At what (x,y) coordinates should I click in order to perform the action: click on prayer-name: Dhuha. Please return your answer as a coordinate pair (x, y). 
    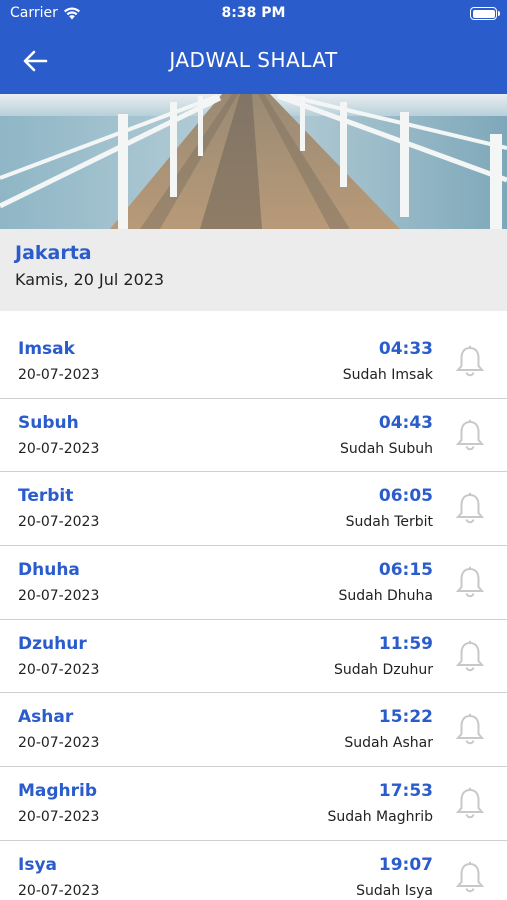
    Looking at the image, I should click on (49, 570).